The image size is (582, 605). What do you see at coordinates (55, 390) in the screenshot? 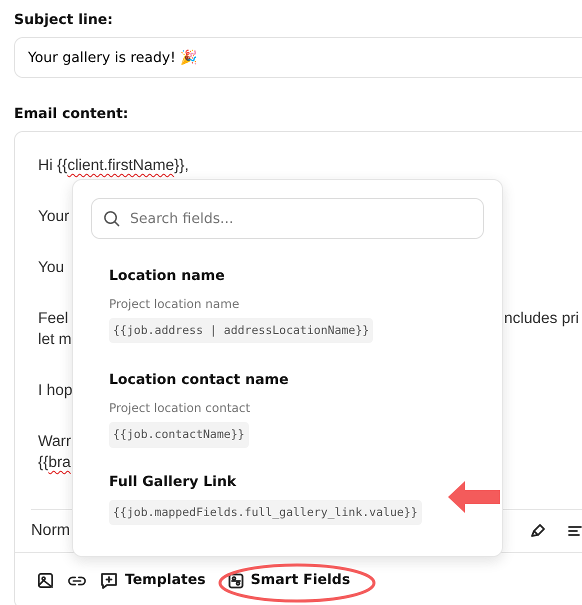
I see `body-text: I hop` at bounding box center [55, 390].